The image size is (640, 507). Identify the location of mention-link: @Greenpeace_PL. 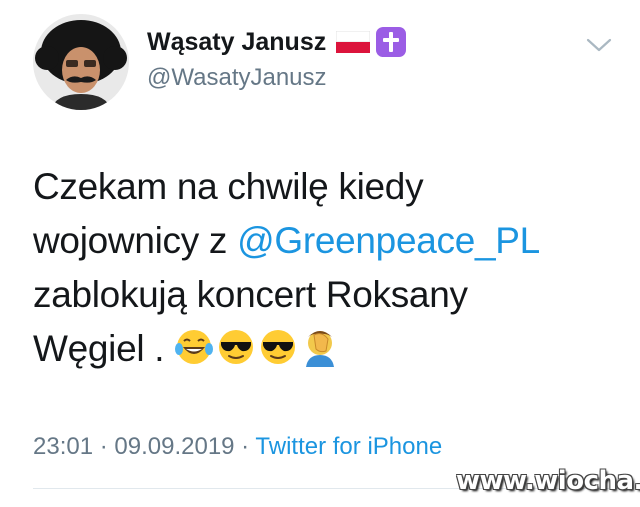
(388, 240).